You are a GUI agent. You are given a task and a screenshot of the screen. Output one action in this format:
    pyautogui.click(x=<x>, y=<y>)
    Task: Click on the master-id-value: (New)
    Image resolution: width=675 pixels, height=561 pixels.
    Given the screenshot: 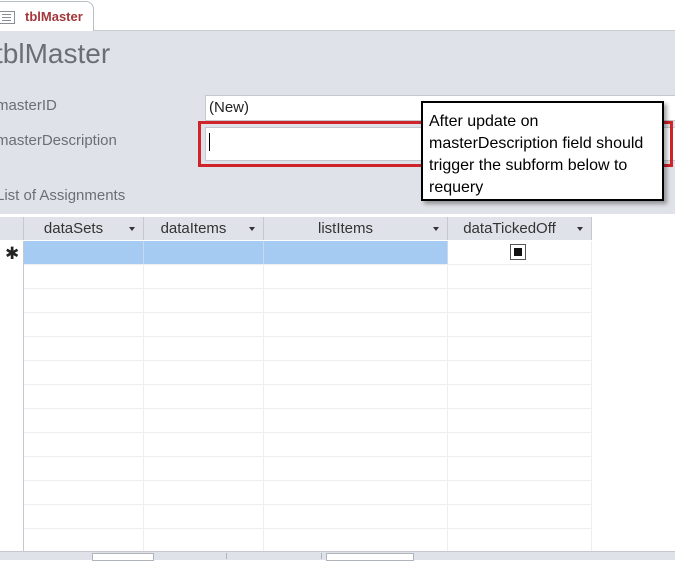 What is the action you would take?
    pyautogui.click(x=229, y=107)
    